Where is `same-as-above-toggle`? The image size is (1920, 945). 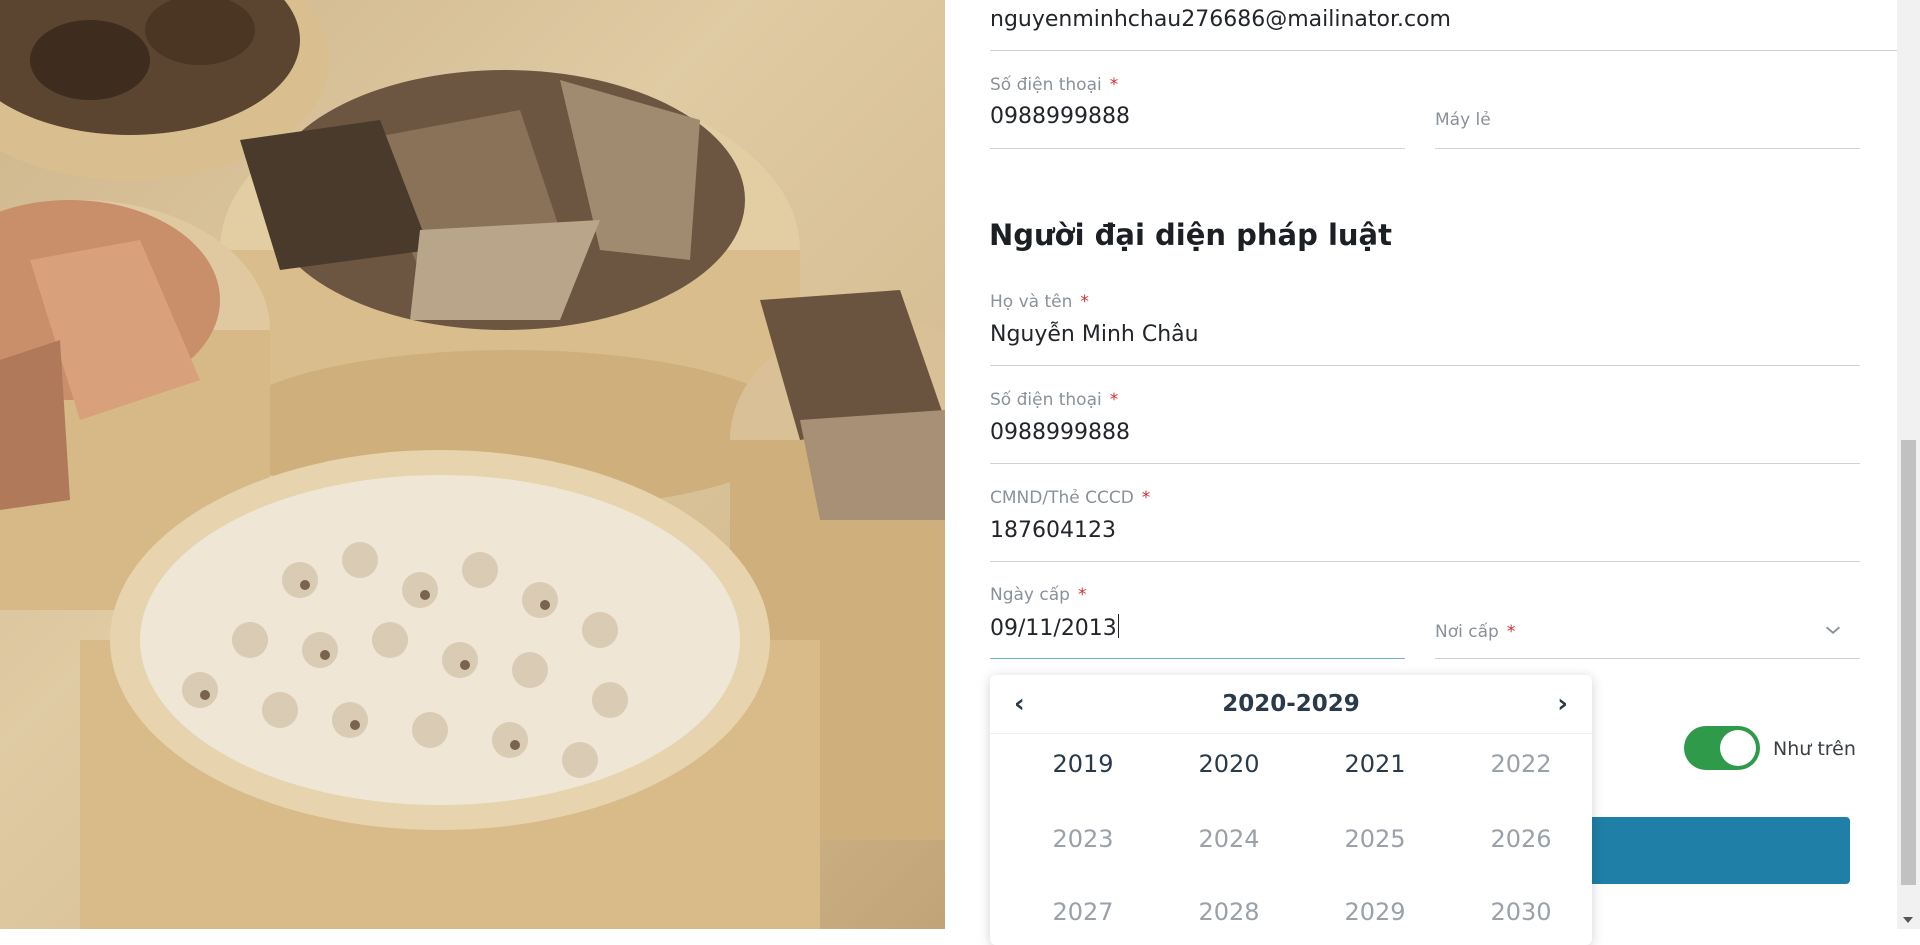 same-as-above-toggle is located at coordinates (1722, 748).